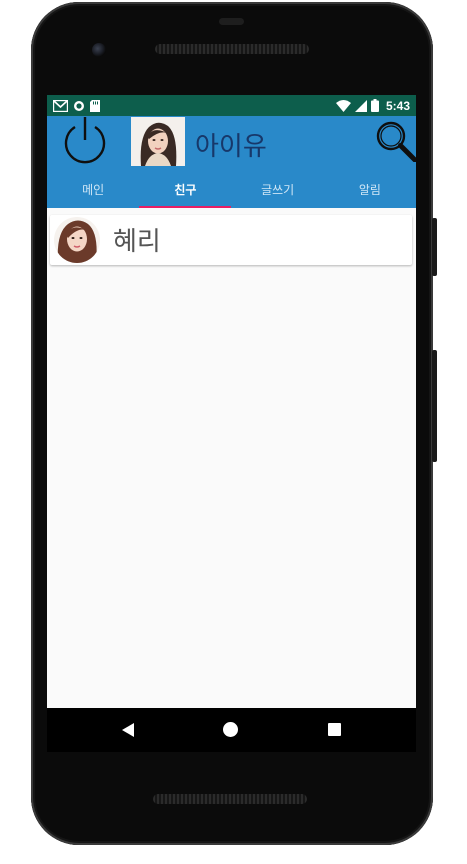  I want to click on battery-icon, so click(374, 105).